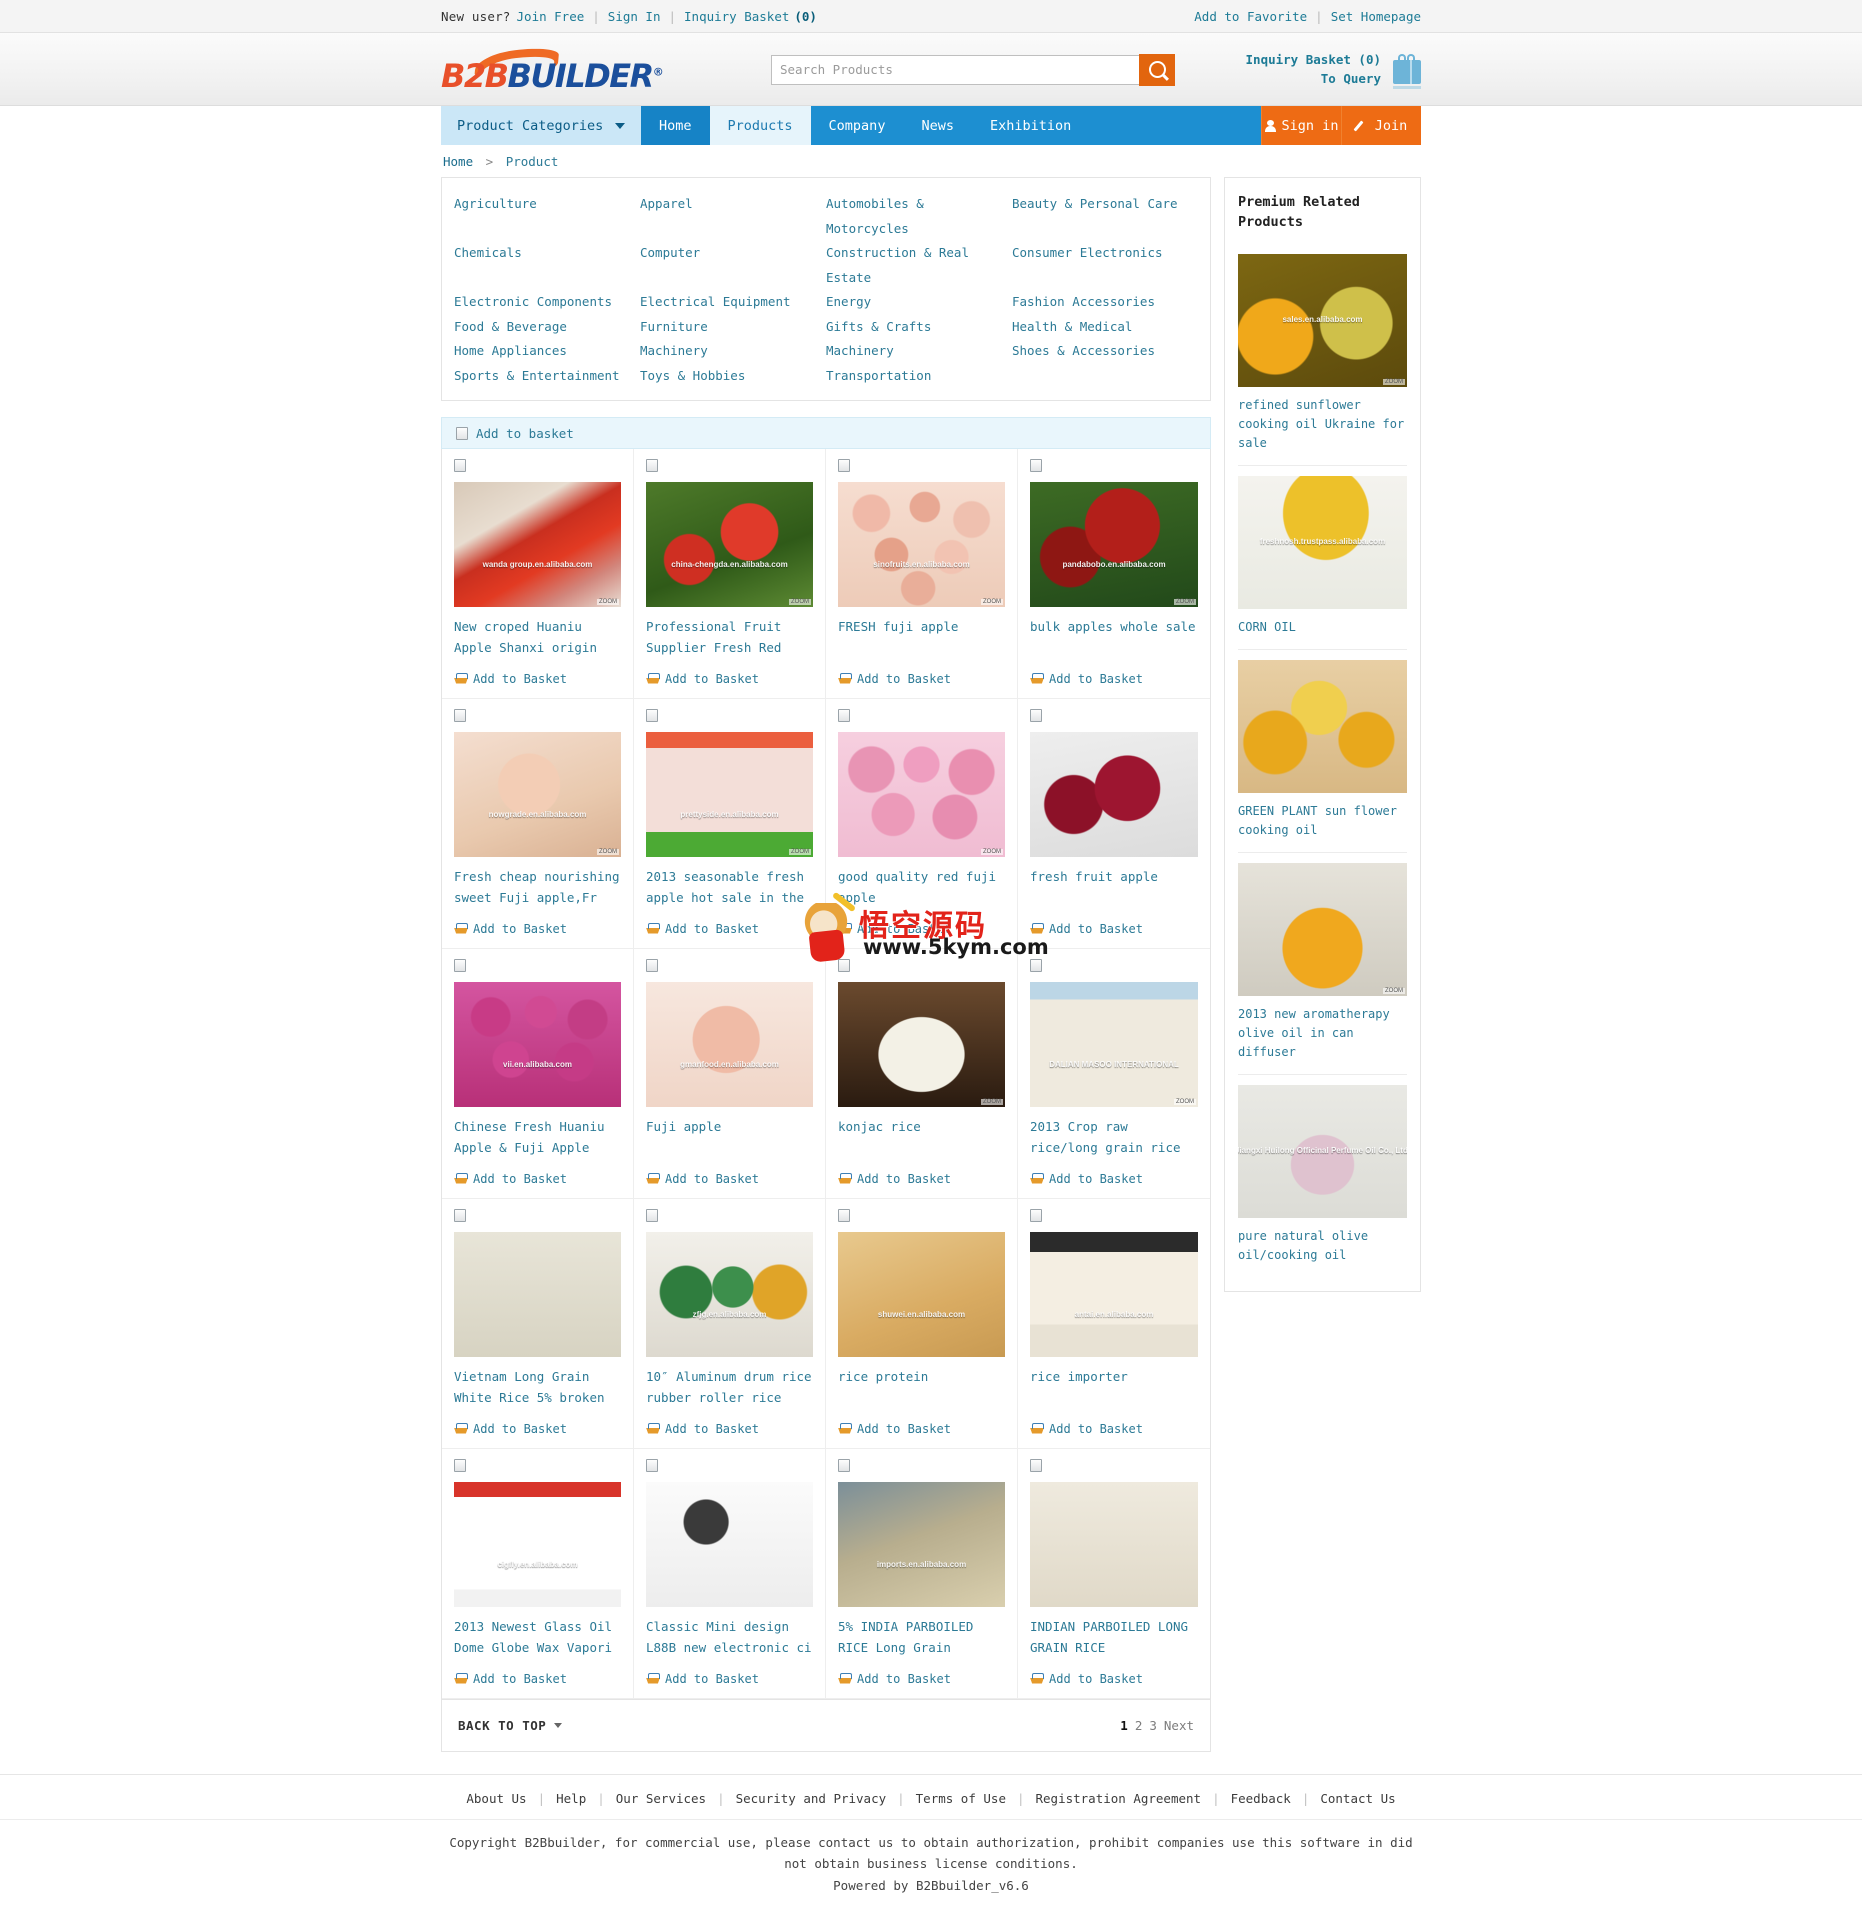 Image resolution: width=1862 pixels, height=1911 pixels. I want to click on footer-link-security-and-privacy: Security and Privacy, so click(811, 1798).